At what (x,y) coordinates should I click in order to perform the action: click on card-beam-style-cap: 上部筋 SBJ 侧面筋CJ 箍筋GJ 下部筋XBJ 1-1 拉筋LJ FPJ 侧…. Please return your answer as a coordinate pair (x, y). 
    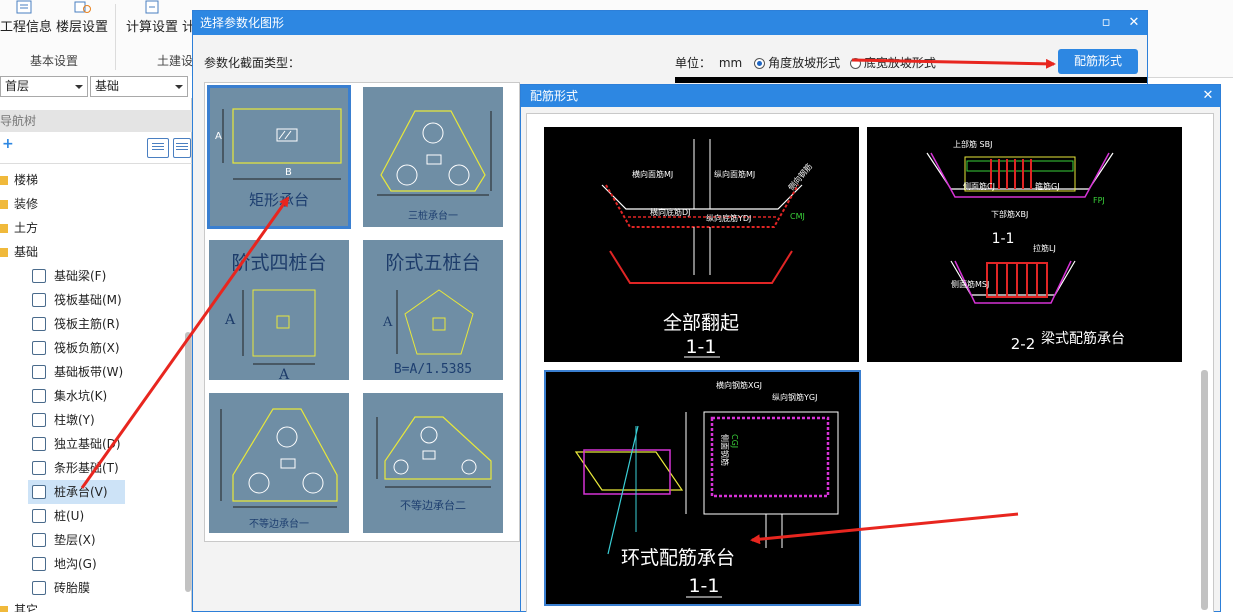
    Looking at the image, I should click on (1024, 244).